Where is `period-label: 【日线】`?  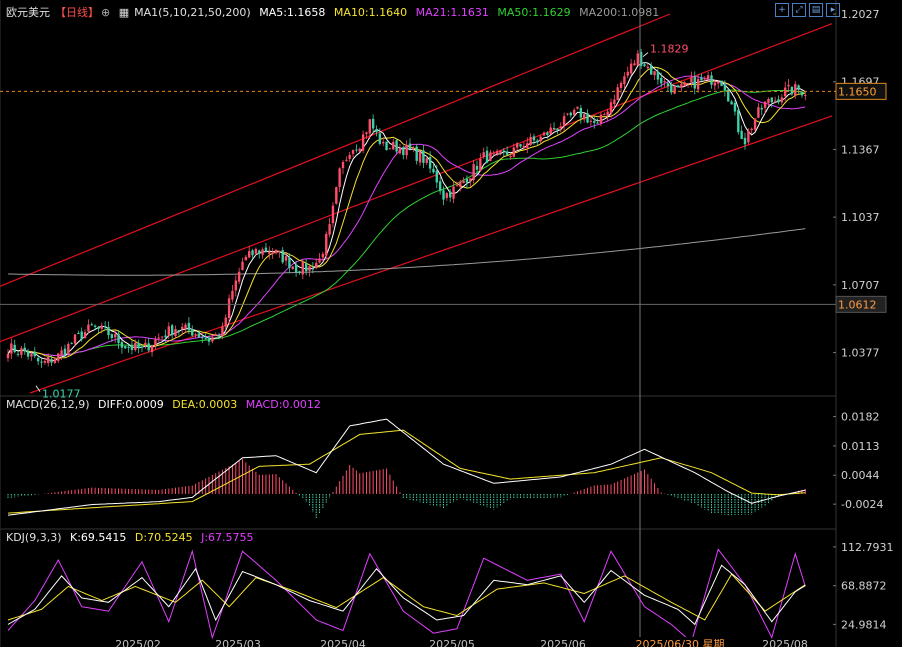
period-label: 【日线】 is located at coordinates (77, 12).